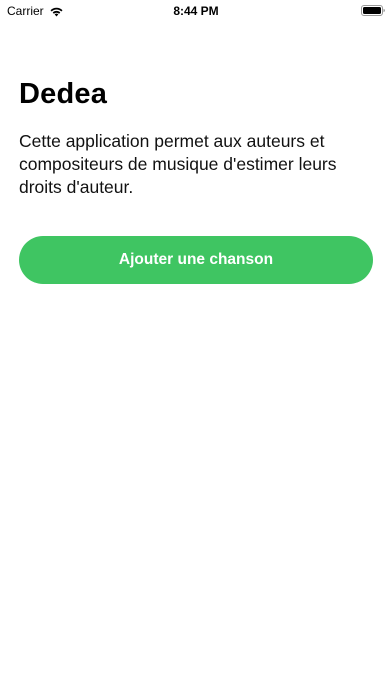 This screenshot has height=696, width=392. I want to click on status-bar: Carrier 8:44 PM, so click(196, 11).